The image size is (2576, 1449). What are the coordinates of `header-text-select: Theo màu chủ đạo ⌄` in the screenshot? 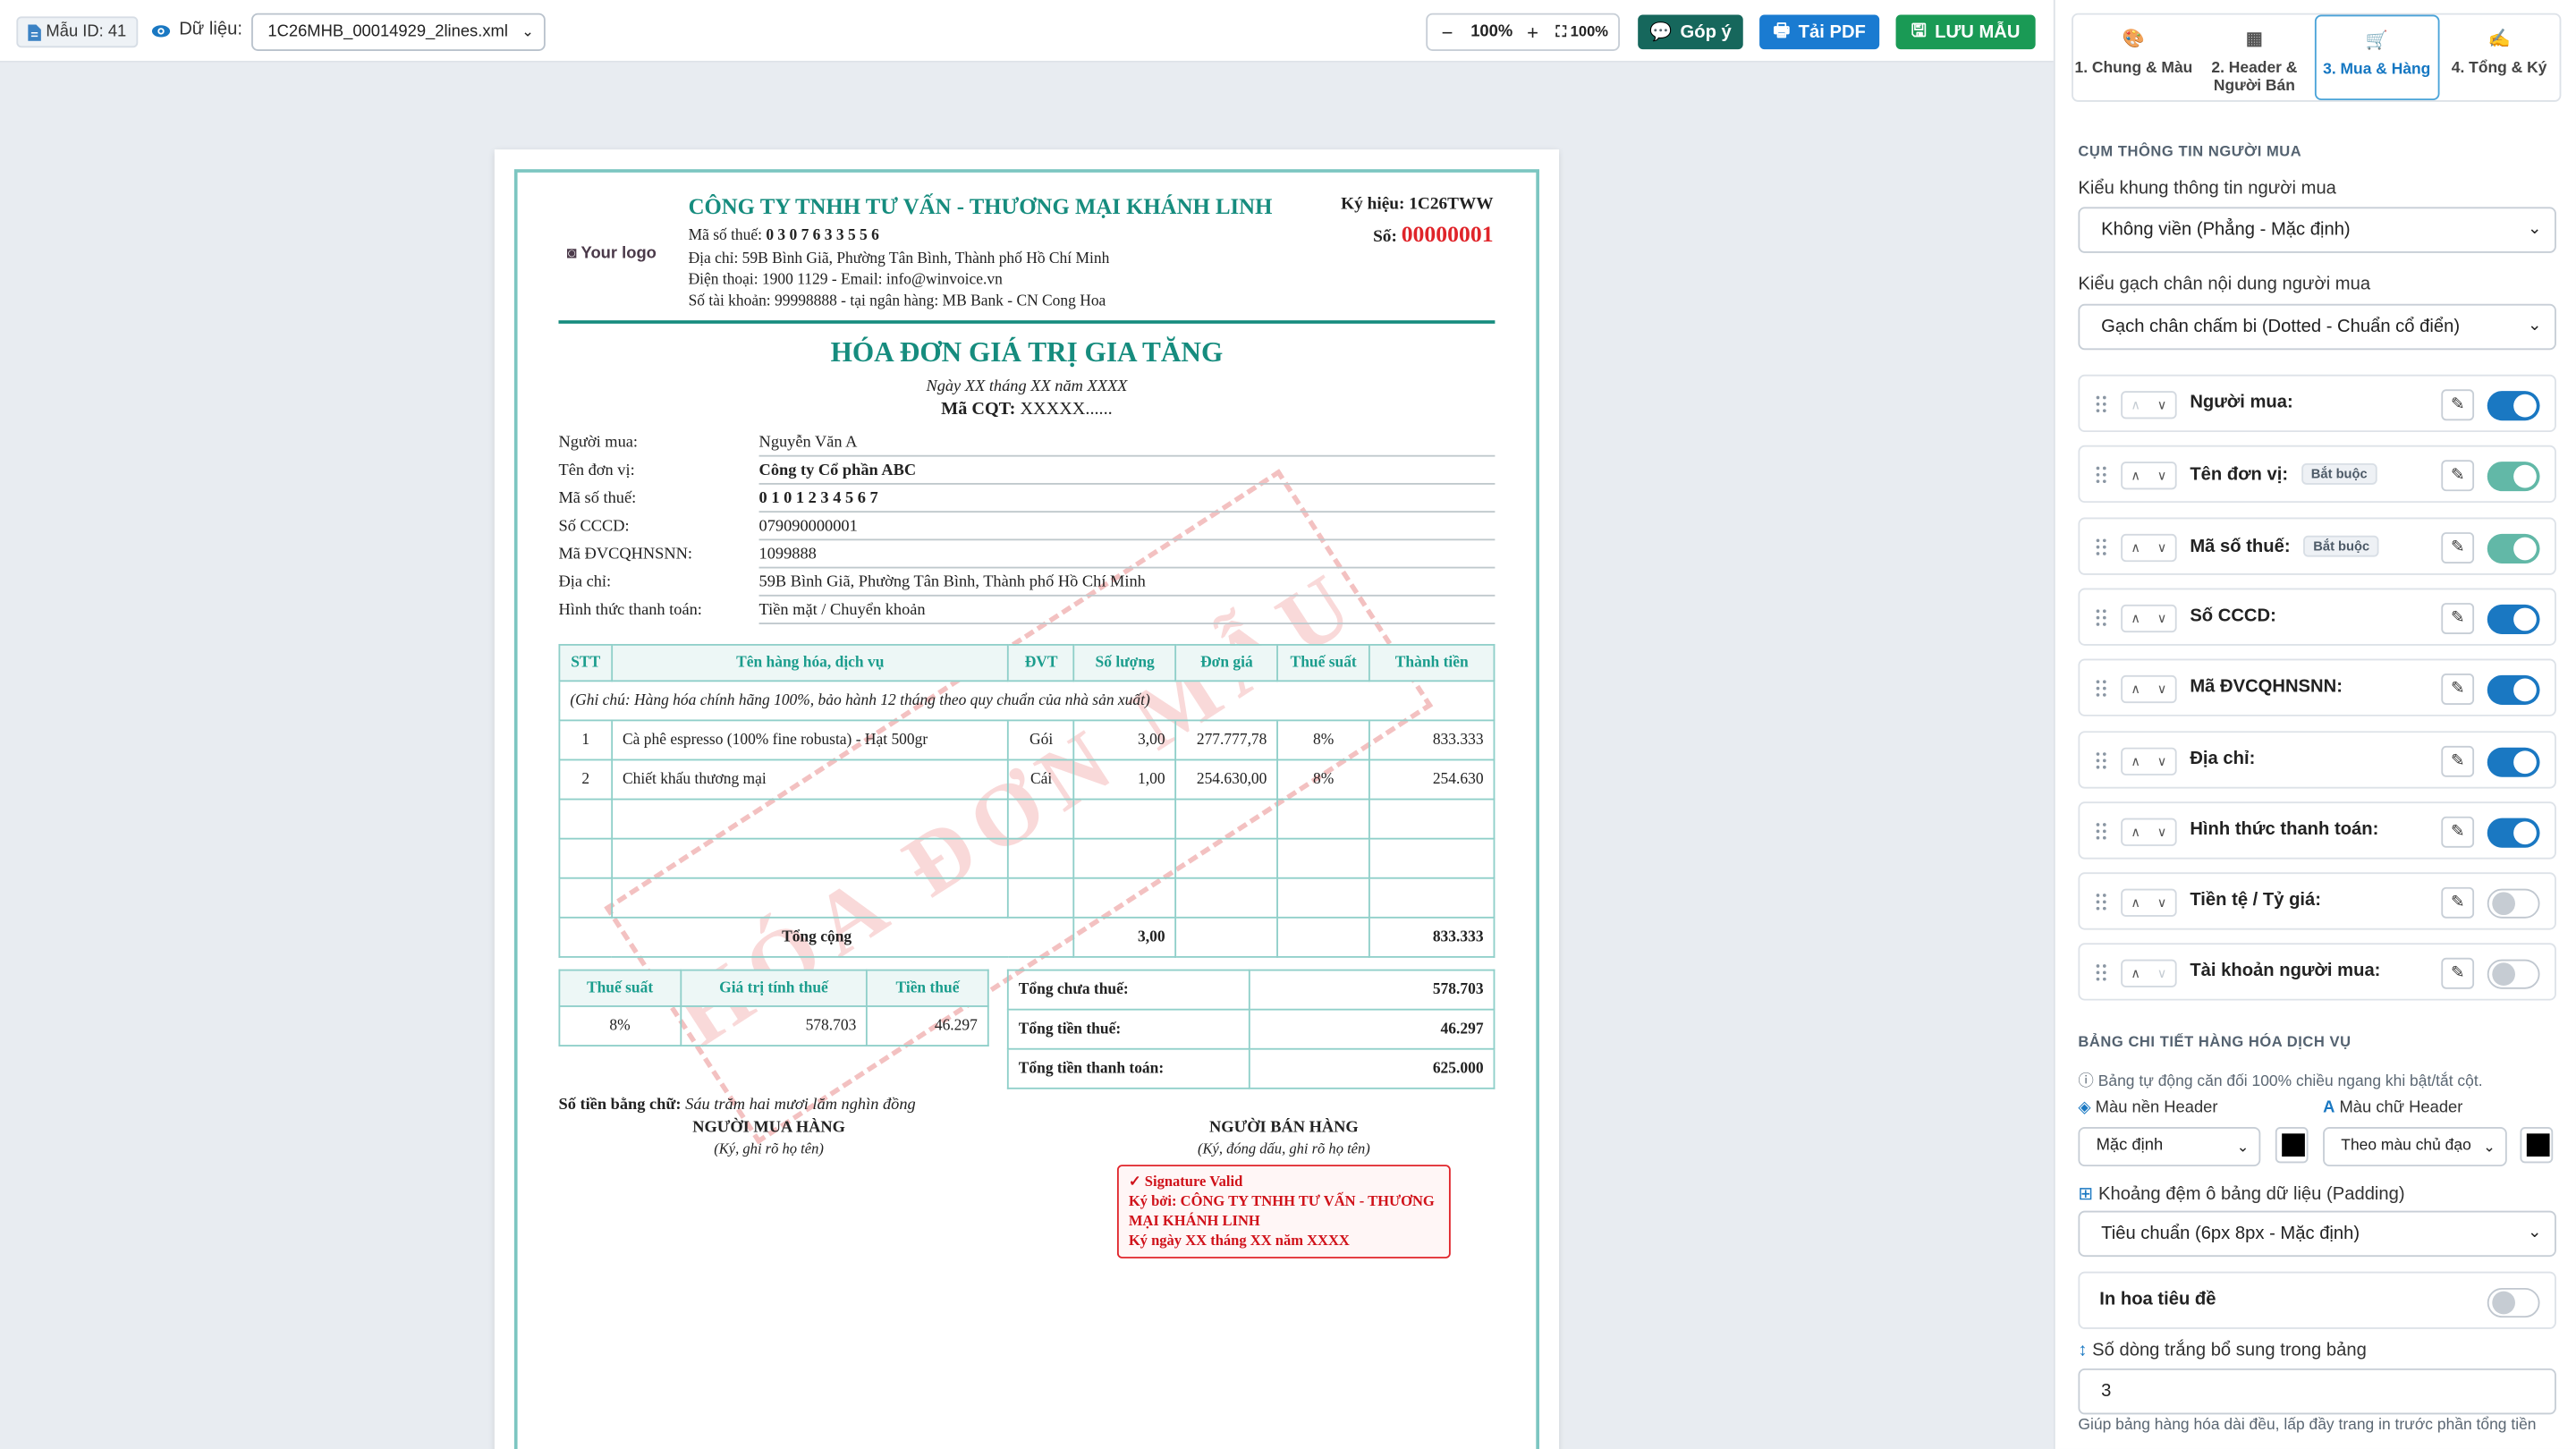 It's located at (2415, 1146).